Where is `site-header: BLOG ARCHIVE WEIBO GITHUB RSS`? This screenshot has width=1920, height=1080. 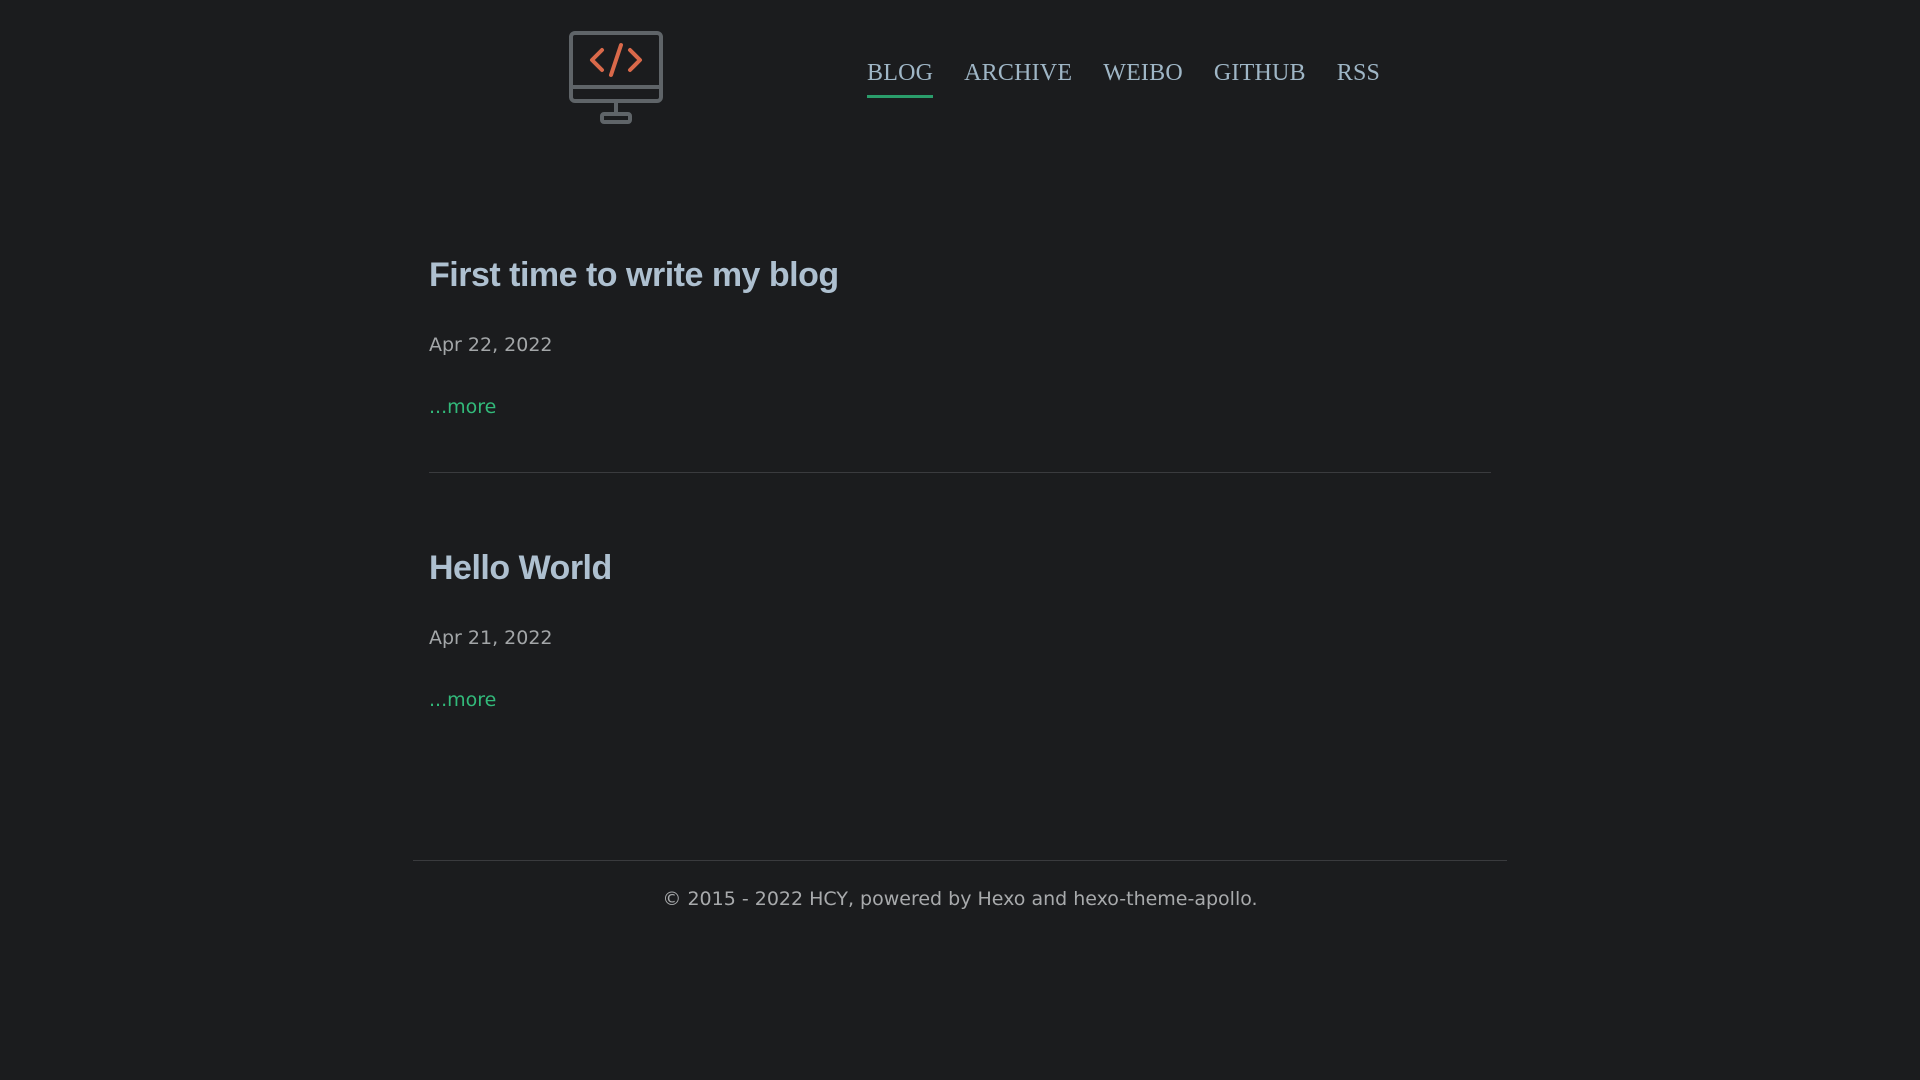 site-header: BLOG ARCHIVE WEIBO GITHUB RSS is located at coordinates (960, 70).